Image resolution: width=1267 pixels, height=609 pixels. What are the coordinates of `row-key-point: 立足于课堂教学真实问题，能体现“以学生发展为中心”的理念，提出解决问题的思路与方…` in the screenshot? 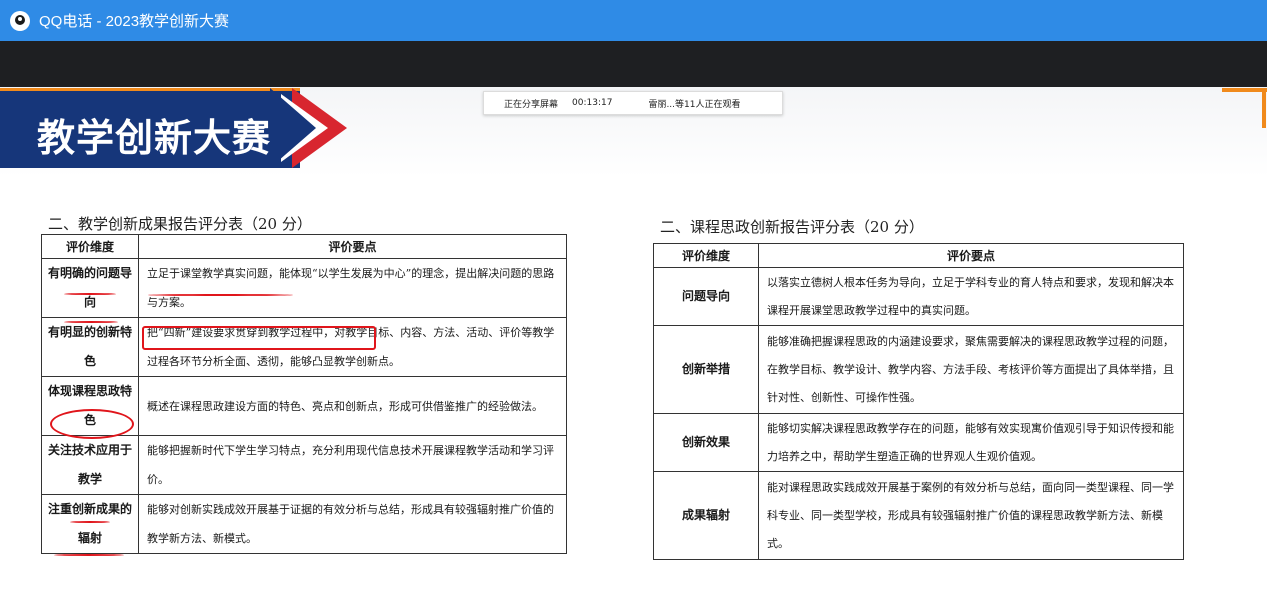 It's located at (352, 288).